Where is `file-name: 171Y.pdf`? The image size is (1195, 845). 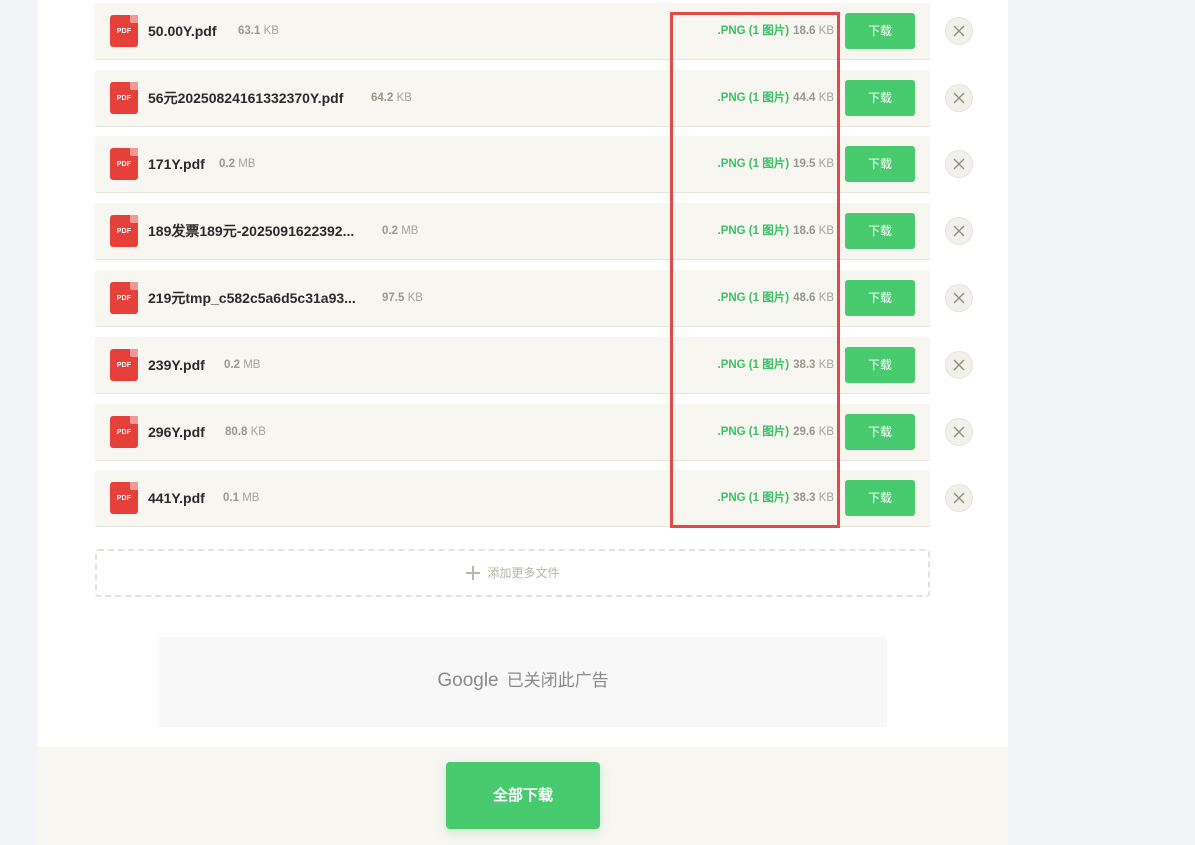
file-name: 171Y.pdf is located at coordinates (176, 164).